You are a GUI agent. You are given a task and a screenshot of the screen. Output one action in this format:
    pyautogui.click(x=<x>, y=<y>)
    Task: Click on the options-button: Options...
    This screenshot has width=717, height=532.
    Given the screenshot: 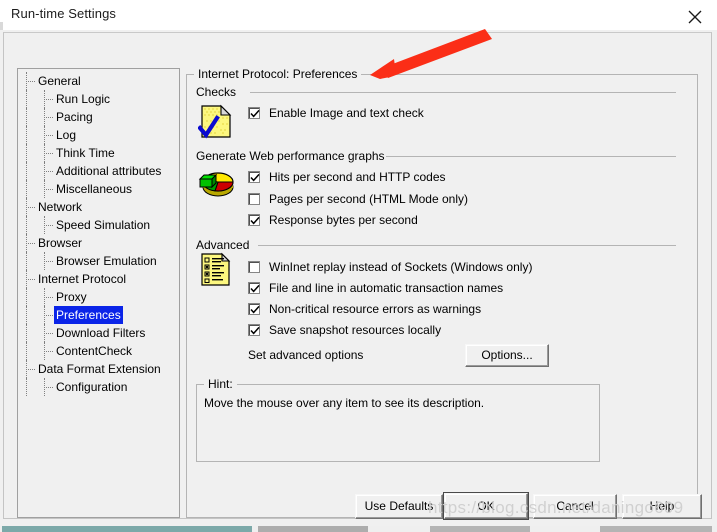 What is the action you would take?
    pyautogui.click(x=507, y=355)
    